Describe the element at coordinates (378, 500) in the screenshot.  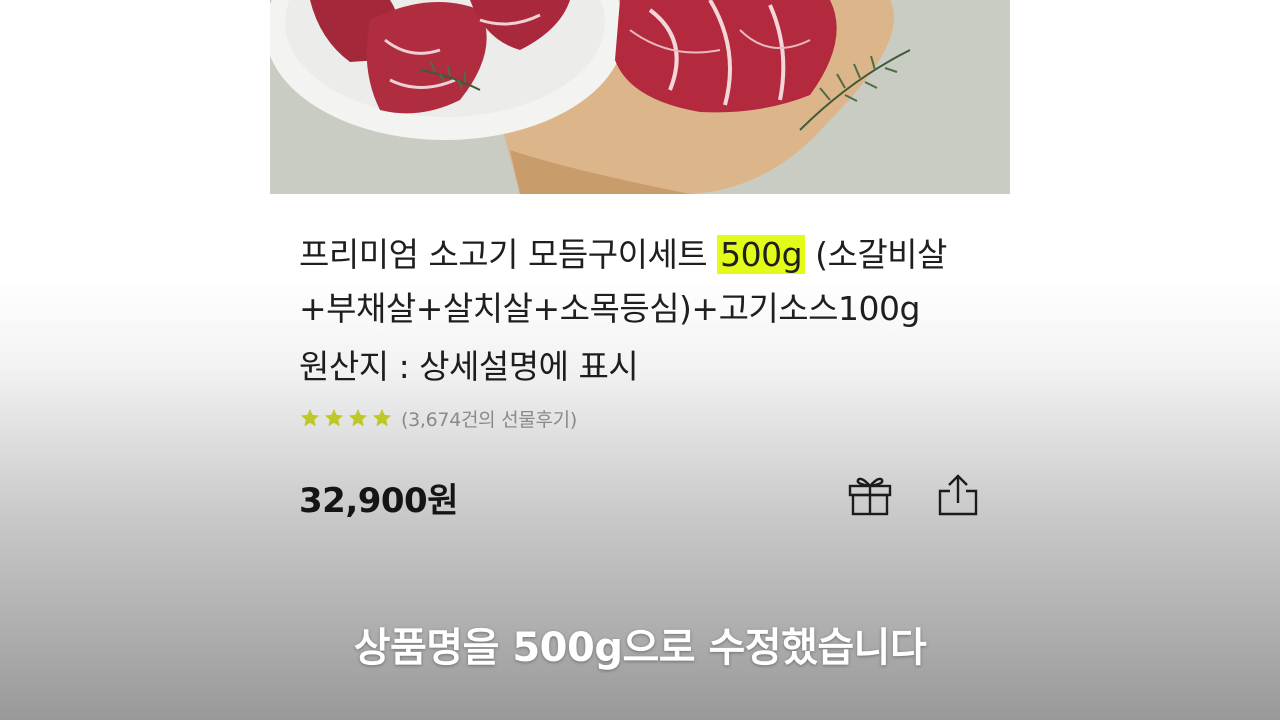
I see `price: 32,900원` at that location.